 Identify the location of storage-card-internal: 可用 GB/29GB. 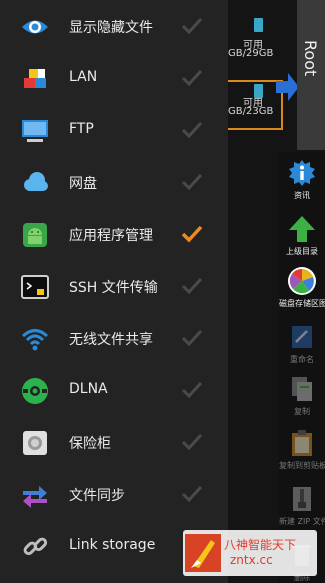
(255, 48).